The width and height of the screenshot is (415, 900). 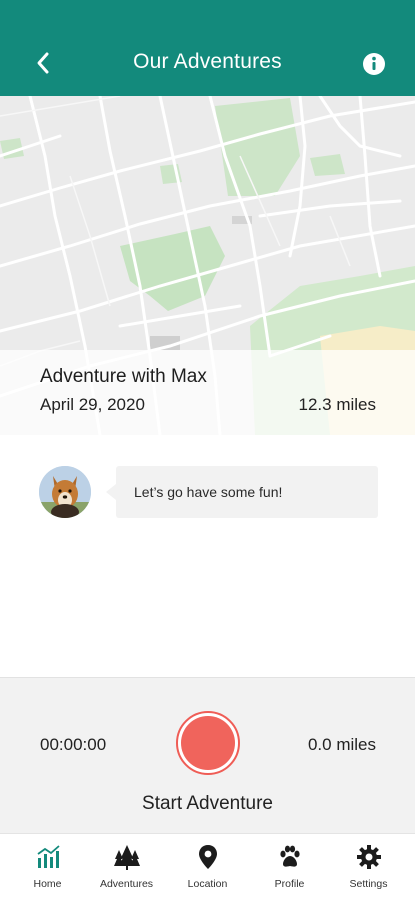 I want to click on adventure-distance: 12.3 miles, so click(x=337, y=404).